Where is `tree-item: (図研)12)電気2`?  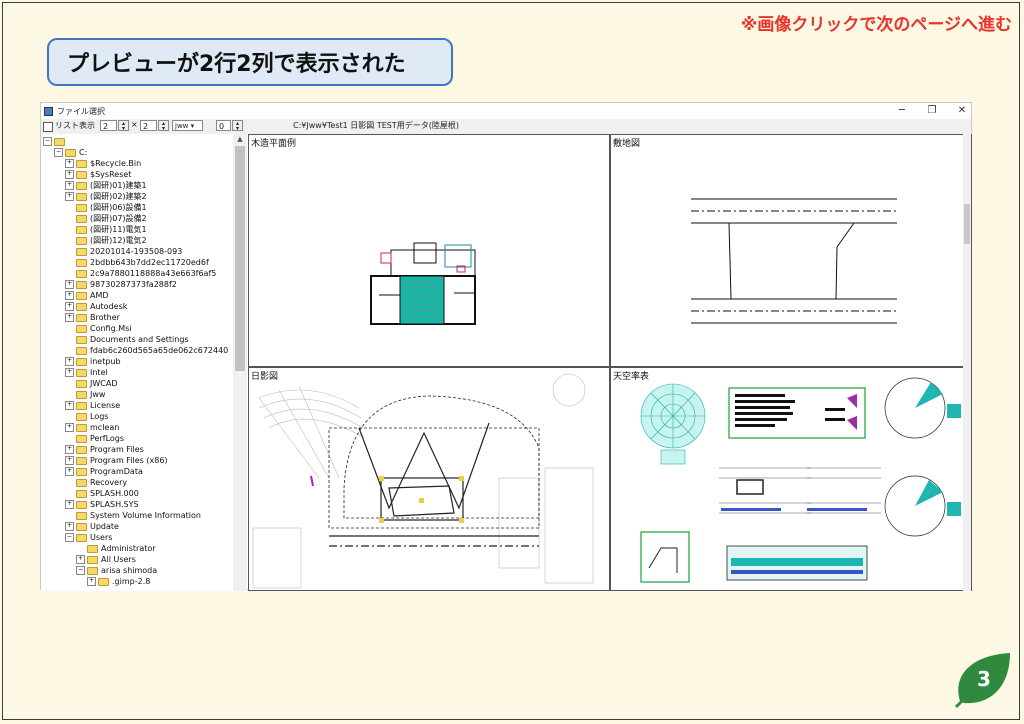 tree-item: (図研)12)電気2 is located at coordinates (106, 240).